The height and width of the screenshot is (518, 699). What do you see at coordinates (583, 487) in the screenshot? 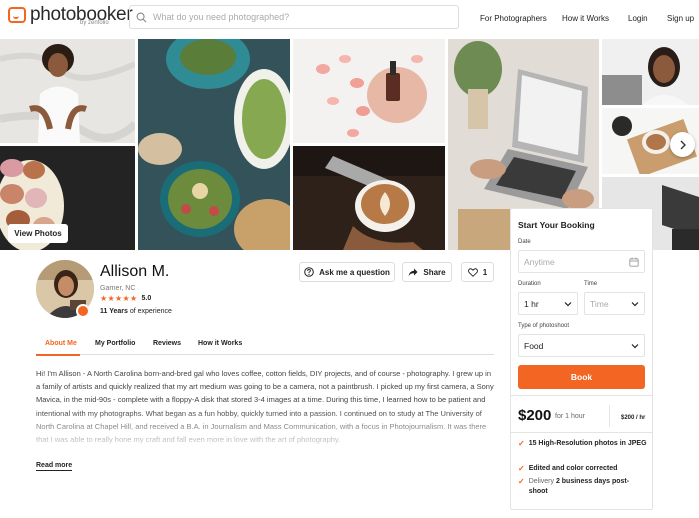
I see `feature-item: ✓ Delivery 2 business days post-shoot` at bounding box center [583, 487].